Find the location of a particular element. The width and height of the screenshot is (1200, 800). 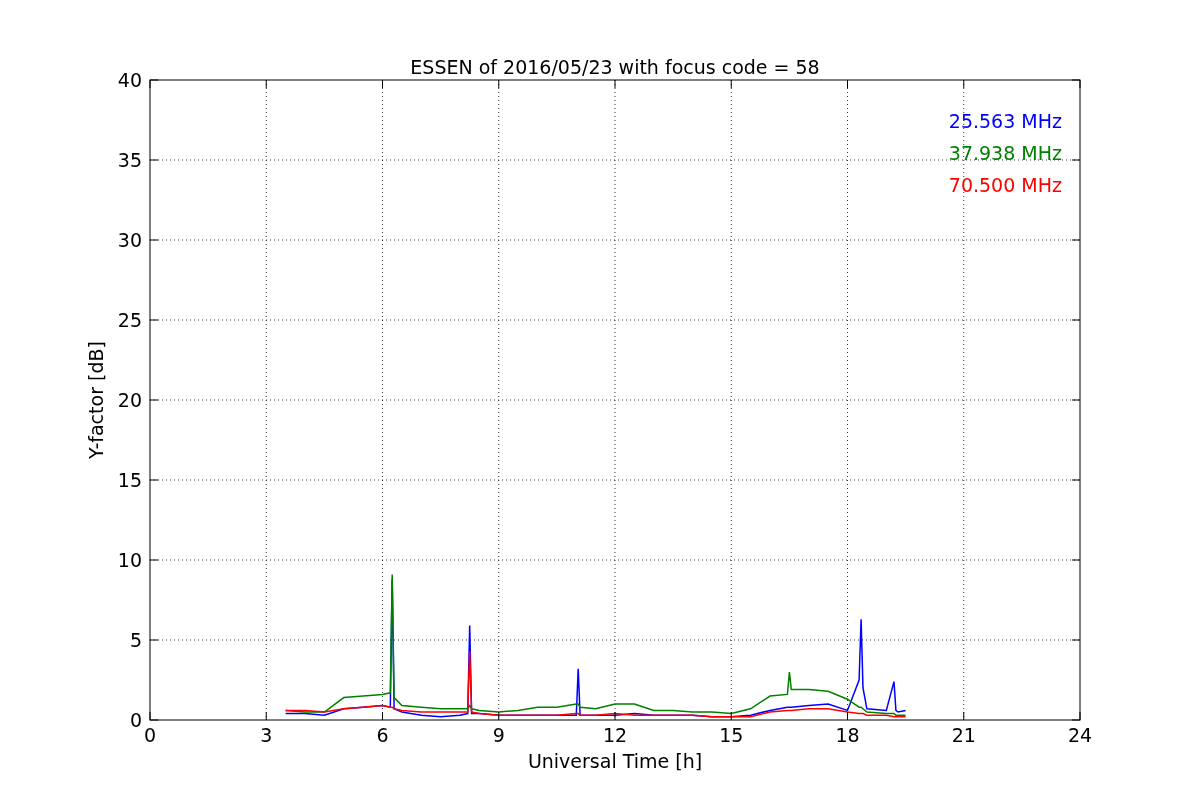

x-tick-label: 0 is located at coordinates (150, 735).